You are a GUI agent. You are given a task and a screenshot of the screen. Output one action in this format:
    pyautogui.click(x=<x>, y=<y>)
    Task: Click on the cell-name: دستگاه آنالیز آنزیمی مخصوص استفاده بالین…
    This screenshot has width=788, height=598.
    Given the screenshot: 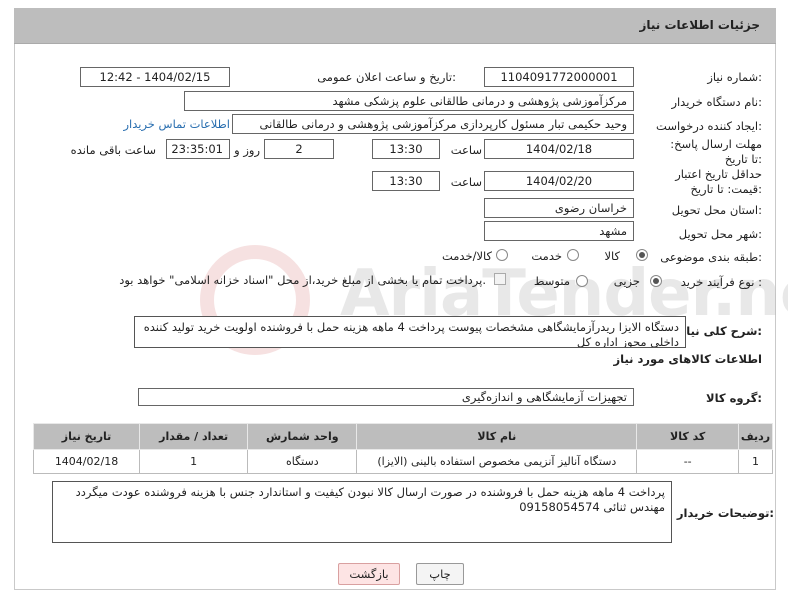 What is the action you would take?
    pyautogui.click(x=497, y=461)
    